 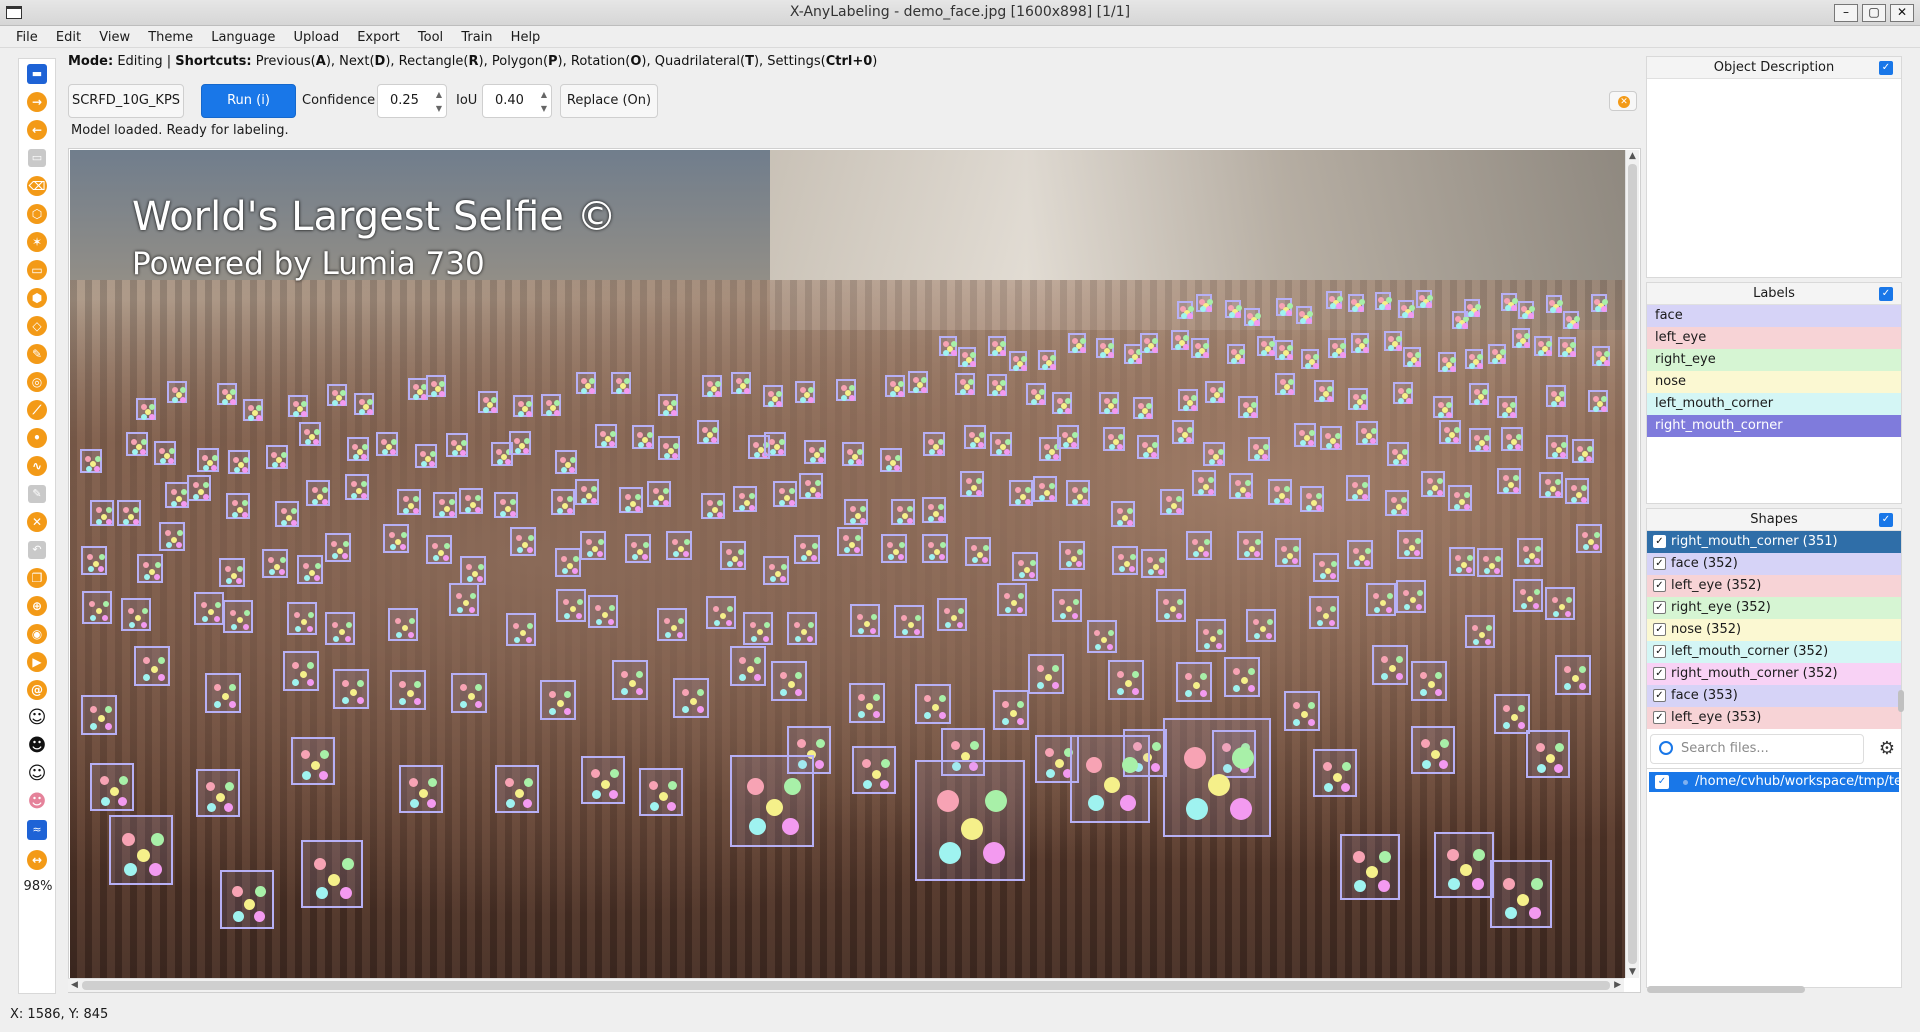 I want to click on shape-item: ✓ left_mouth_corner (352), so click(x=1774, y=652).